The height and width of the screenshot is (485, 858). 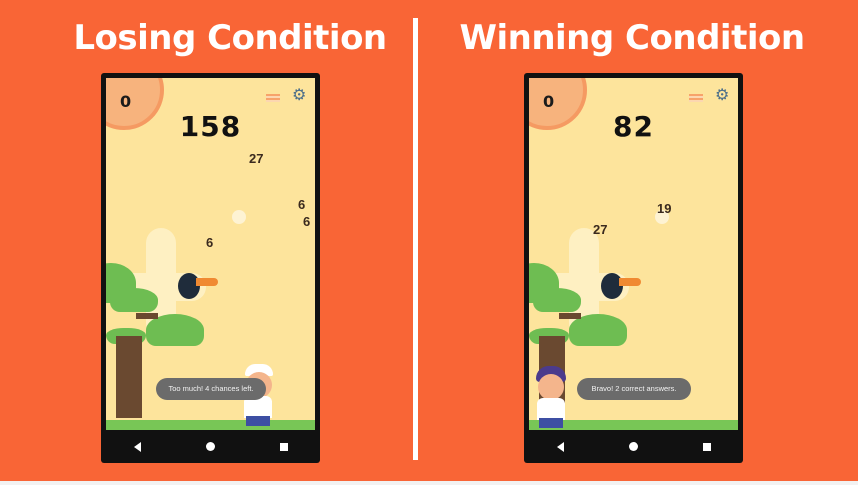 I want to click on player-head, so click(x=551, y=387).